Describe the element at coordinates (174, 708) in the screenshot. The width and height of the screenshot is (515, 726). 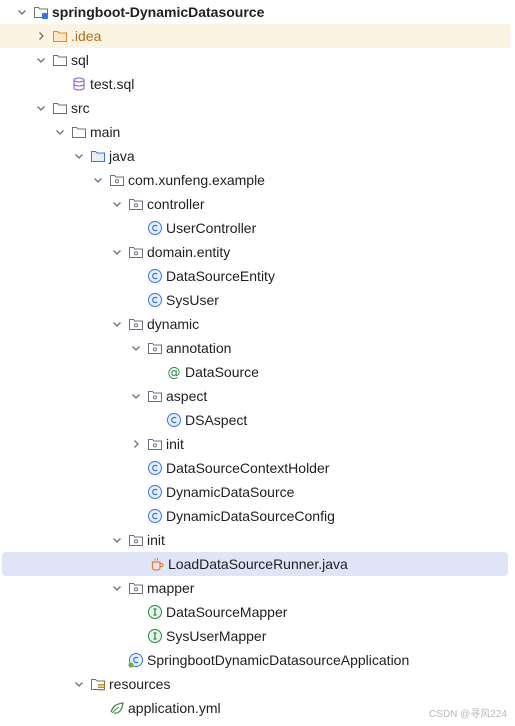
I see `tree-node-label: application.yml` at that location.